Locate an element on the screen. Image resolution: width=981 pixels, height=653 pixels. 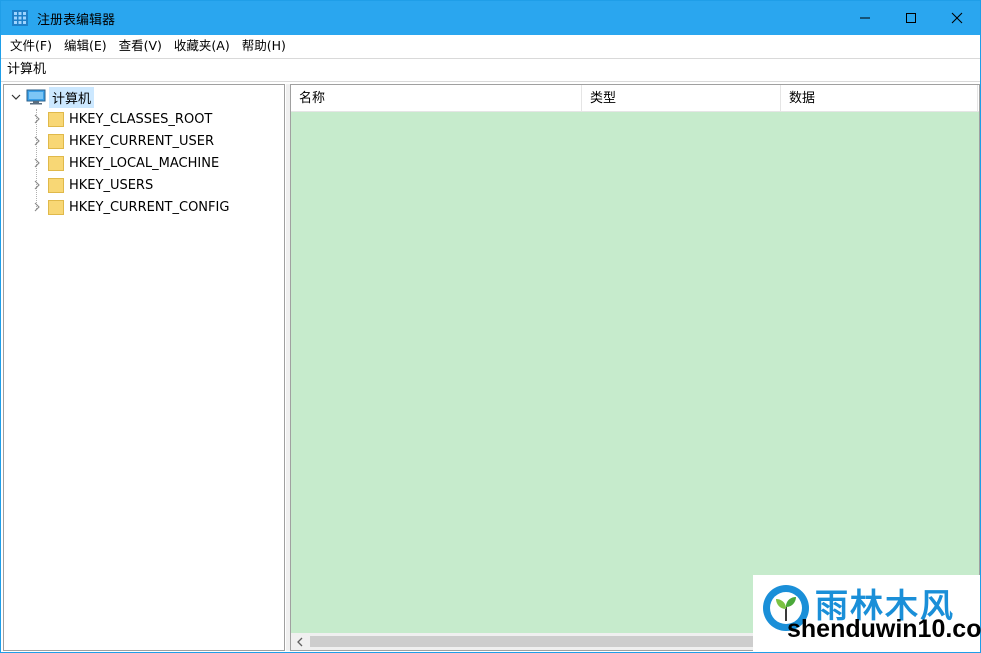
tree-item-label: HKEY_CLASSES_ROOT is located at coordinates (141, 119).